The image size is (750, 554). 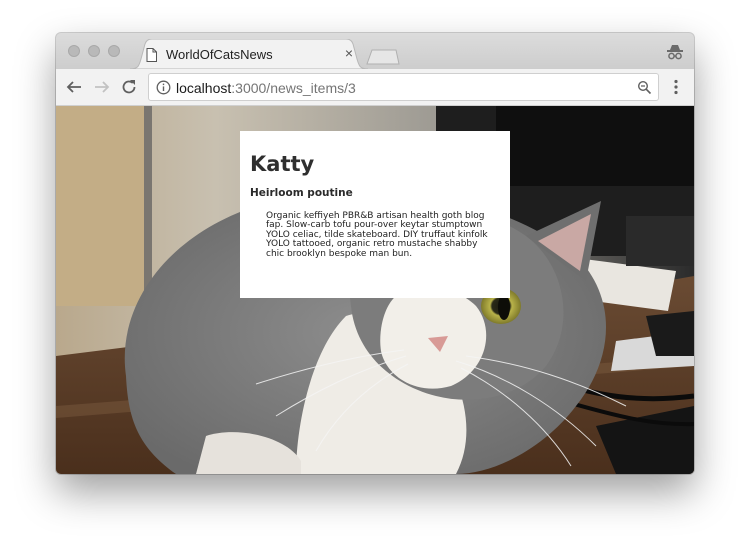 I want to click on url-host: localhost, so click(x=204, y=88).